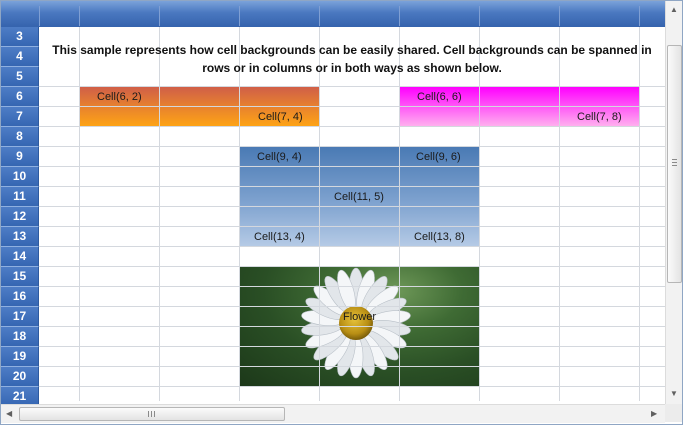 The height and width of the screenshot is (425, 683). I want to click on row-header-12: 12, so click(20, 217).